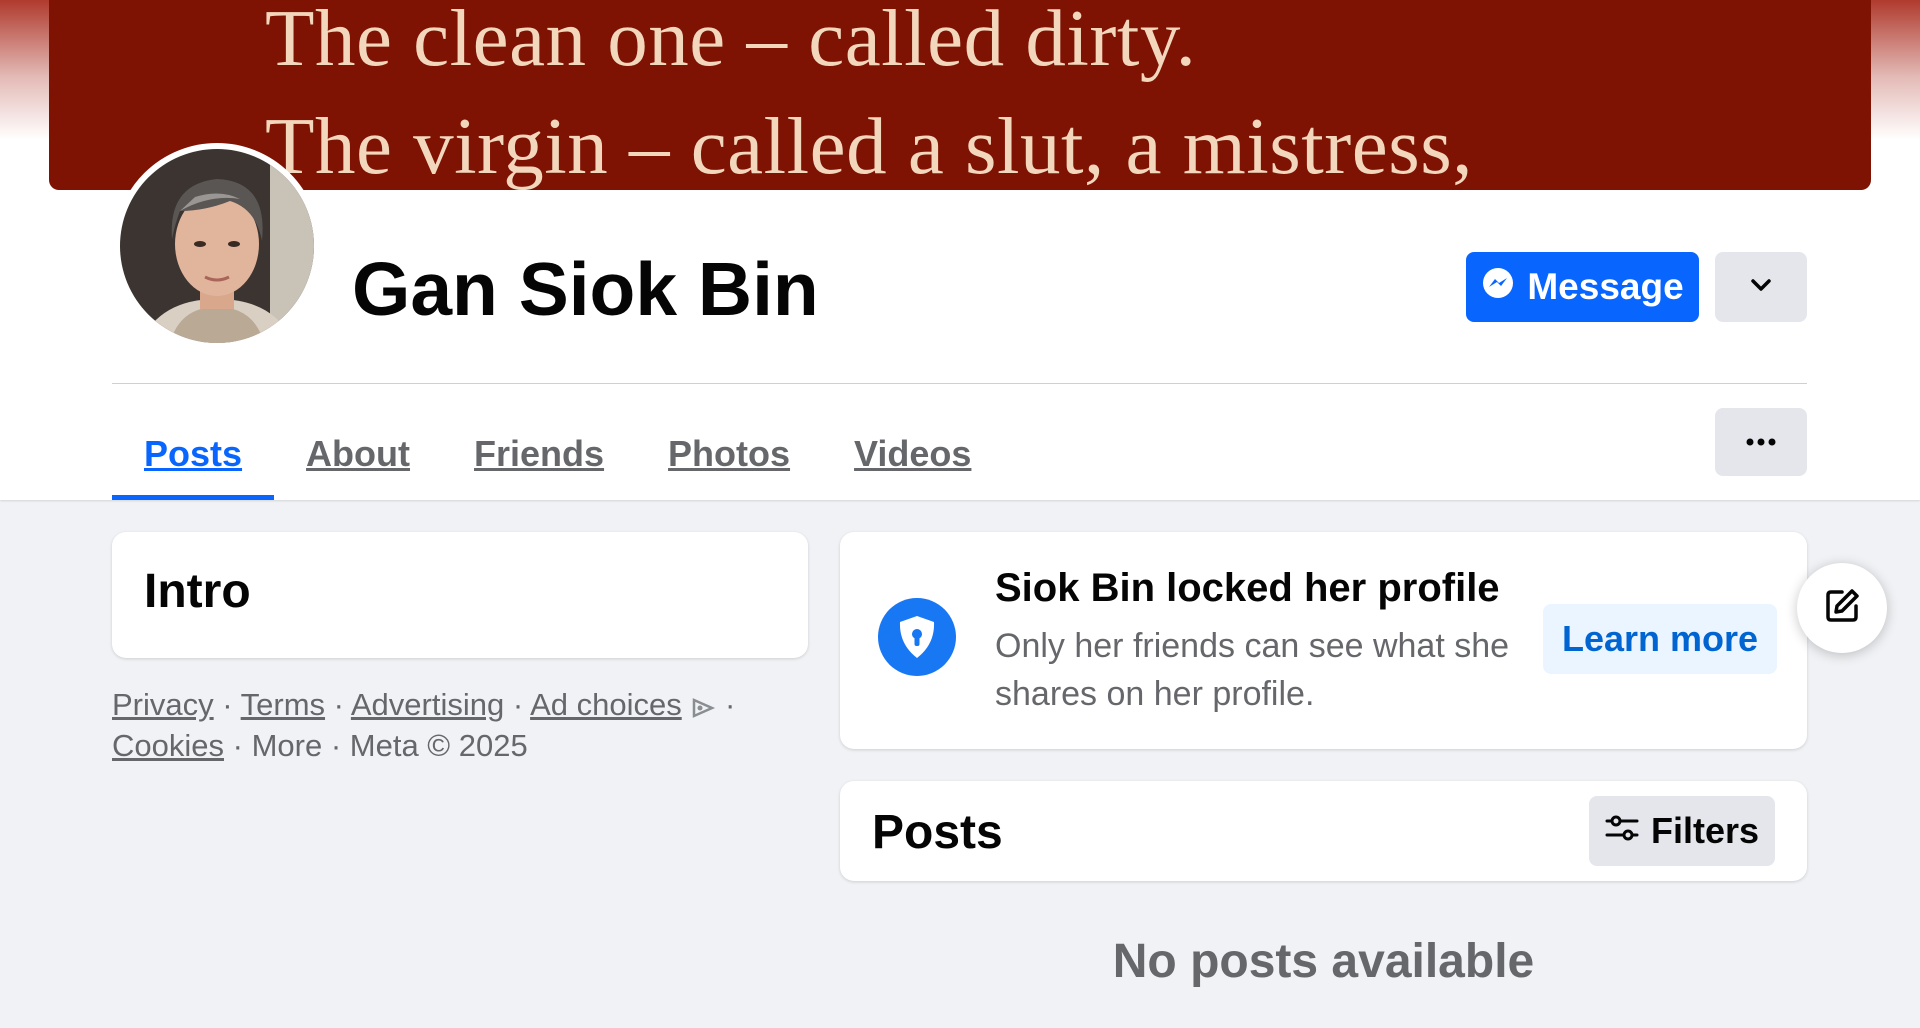 The image size is (1920, 1028). Describe the element at coordinates (917, 637) in the screenshot. I see `shield-lock-icon` at that location.